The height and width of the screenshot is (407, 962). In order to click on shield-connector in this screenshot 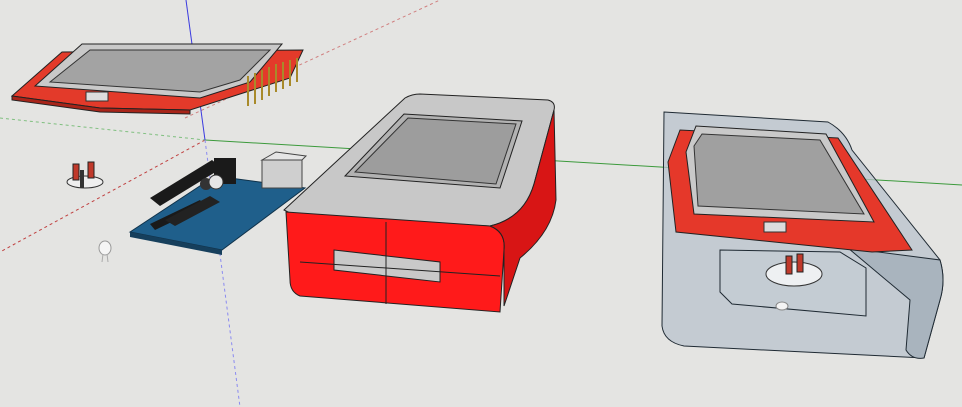, I will do `click(97, 96)`.